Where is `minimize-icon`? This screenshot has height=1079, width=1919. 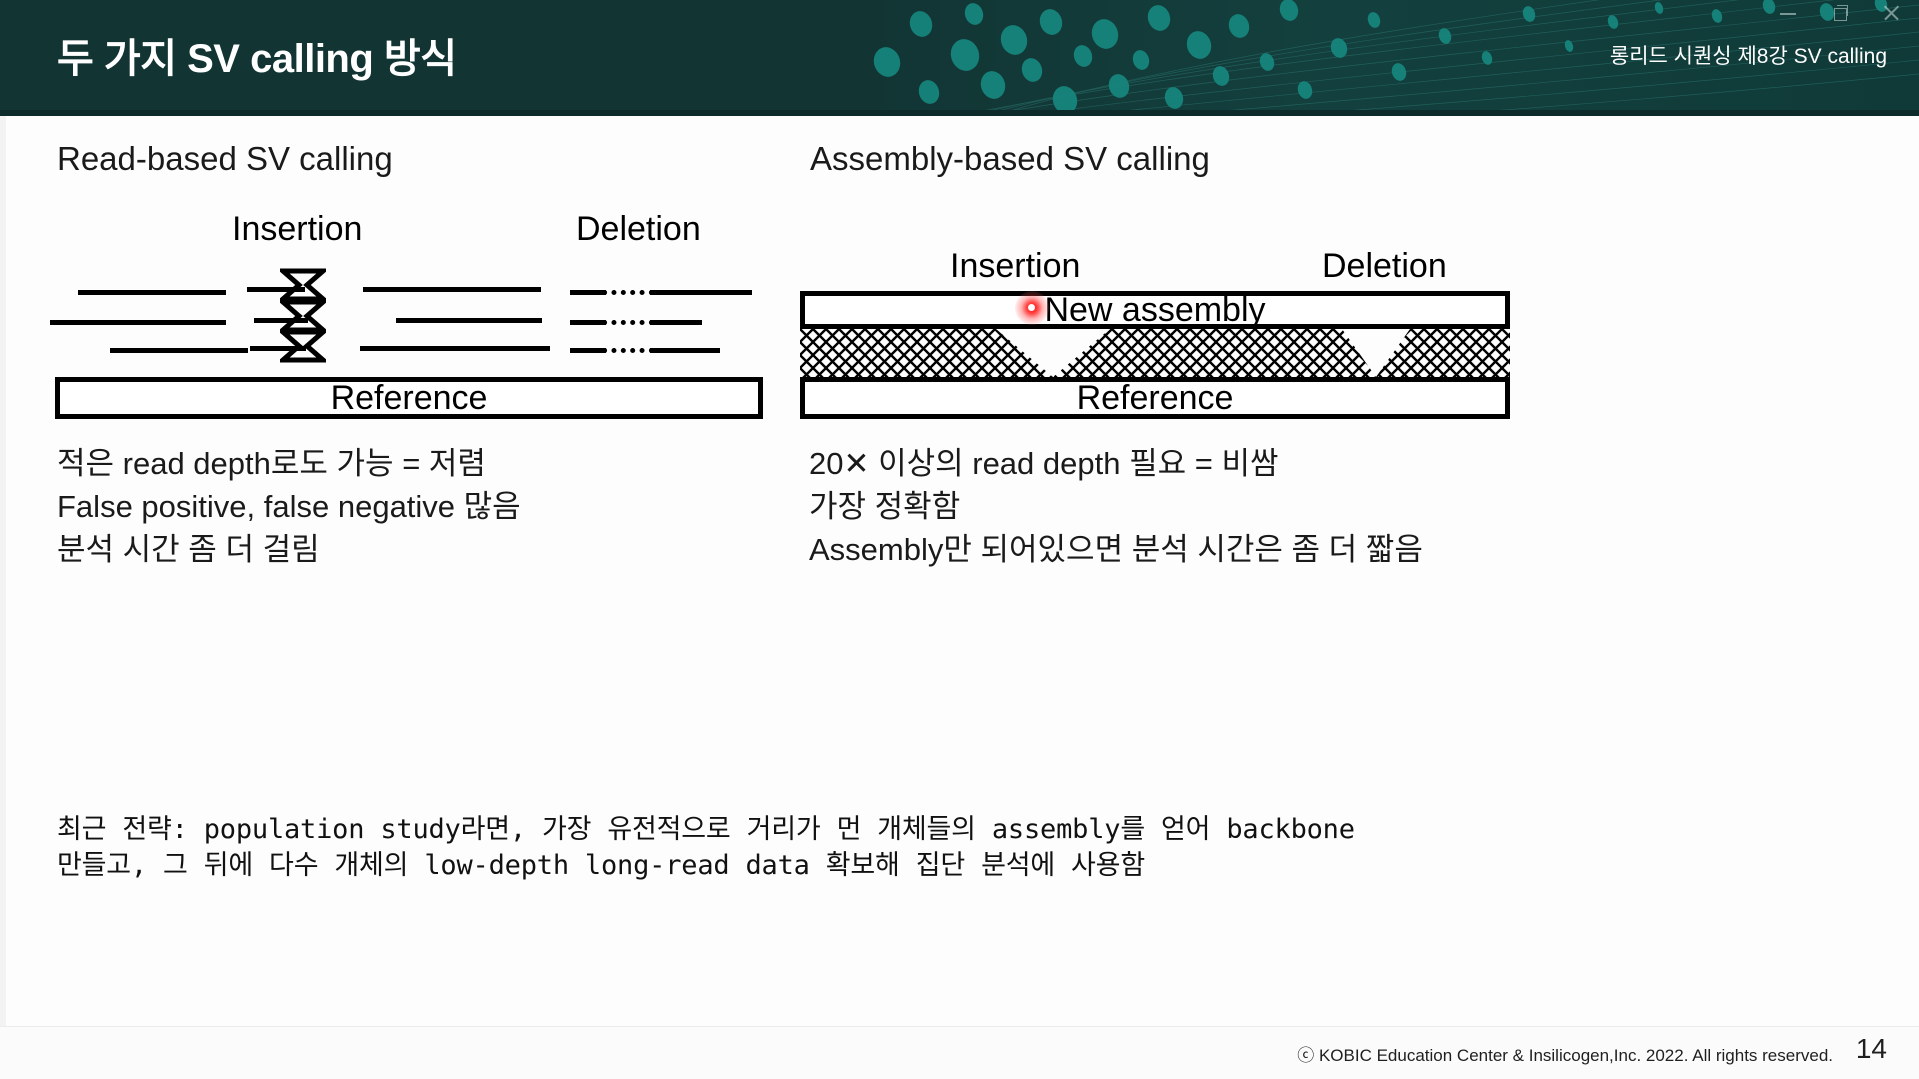 minimize-icon is located at coordinates (1788, 13).